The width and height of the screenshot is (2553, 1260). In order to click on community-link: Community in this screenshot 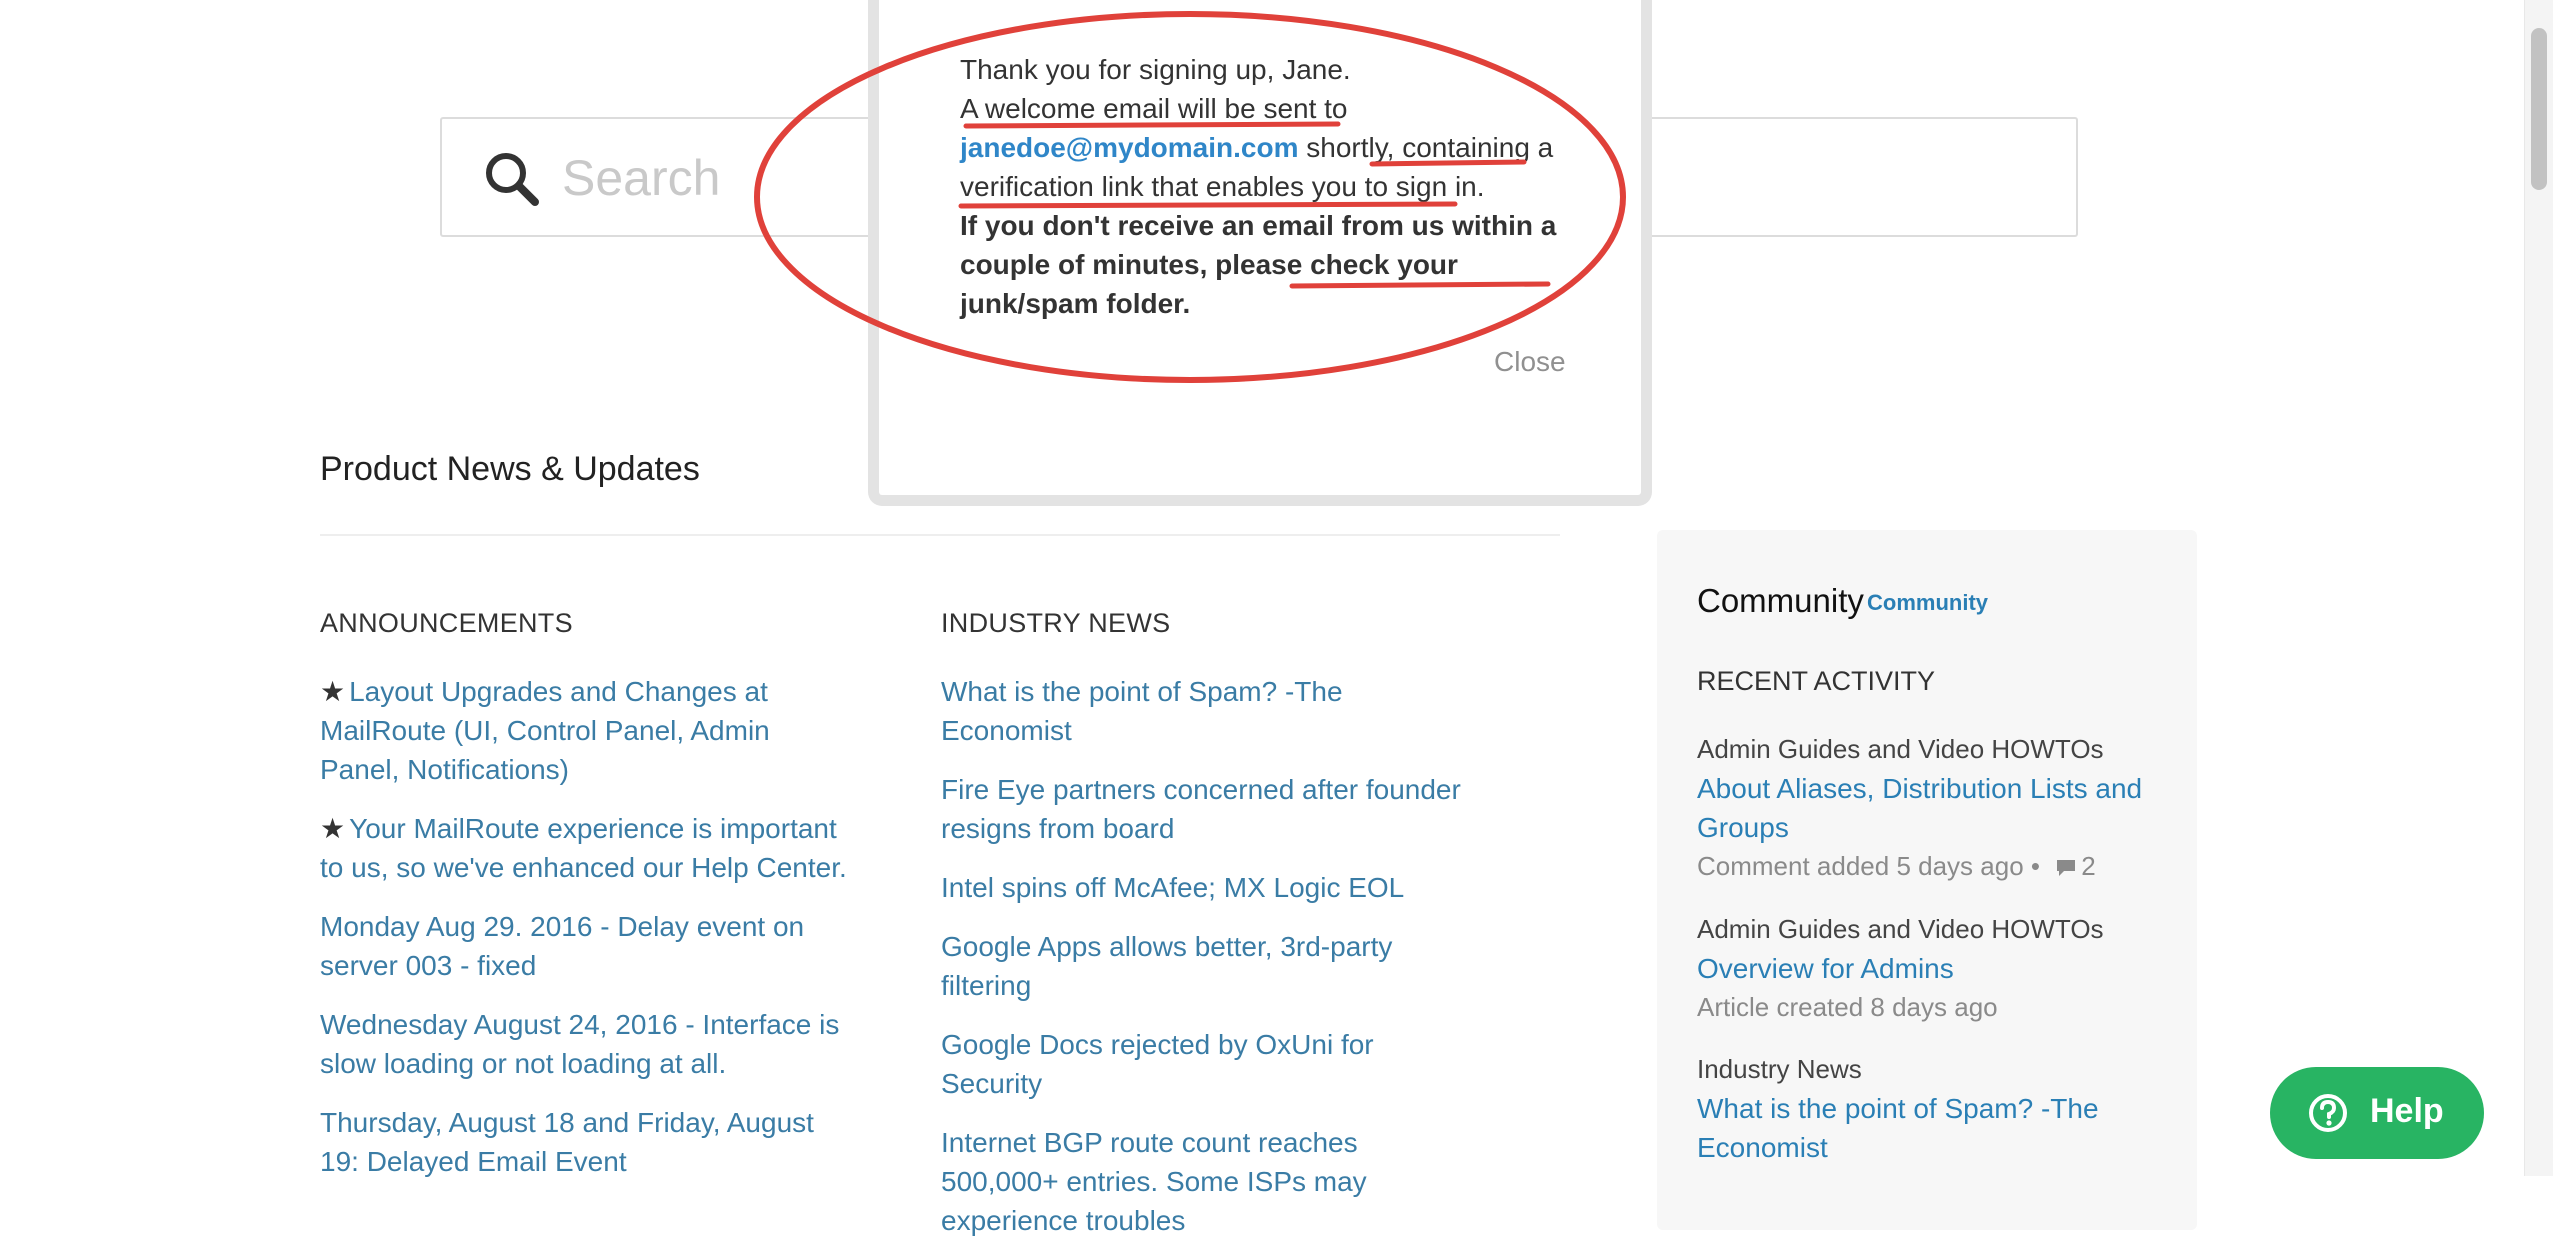, I will do `click(1927, 603)`.